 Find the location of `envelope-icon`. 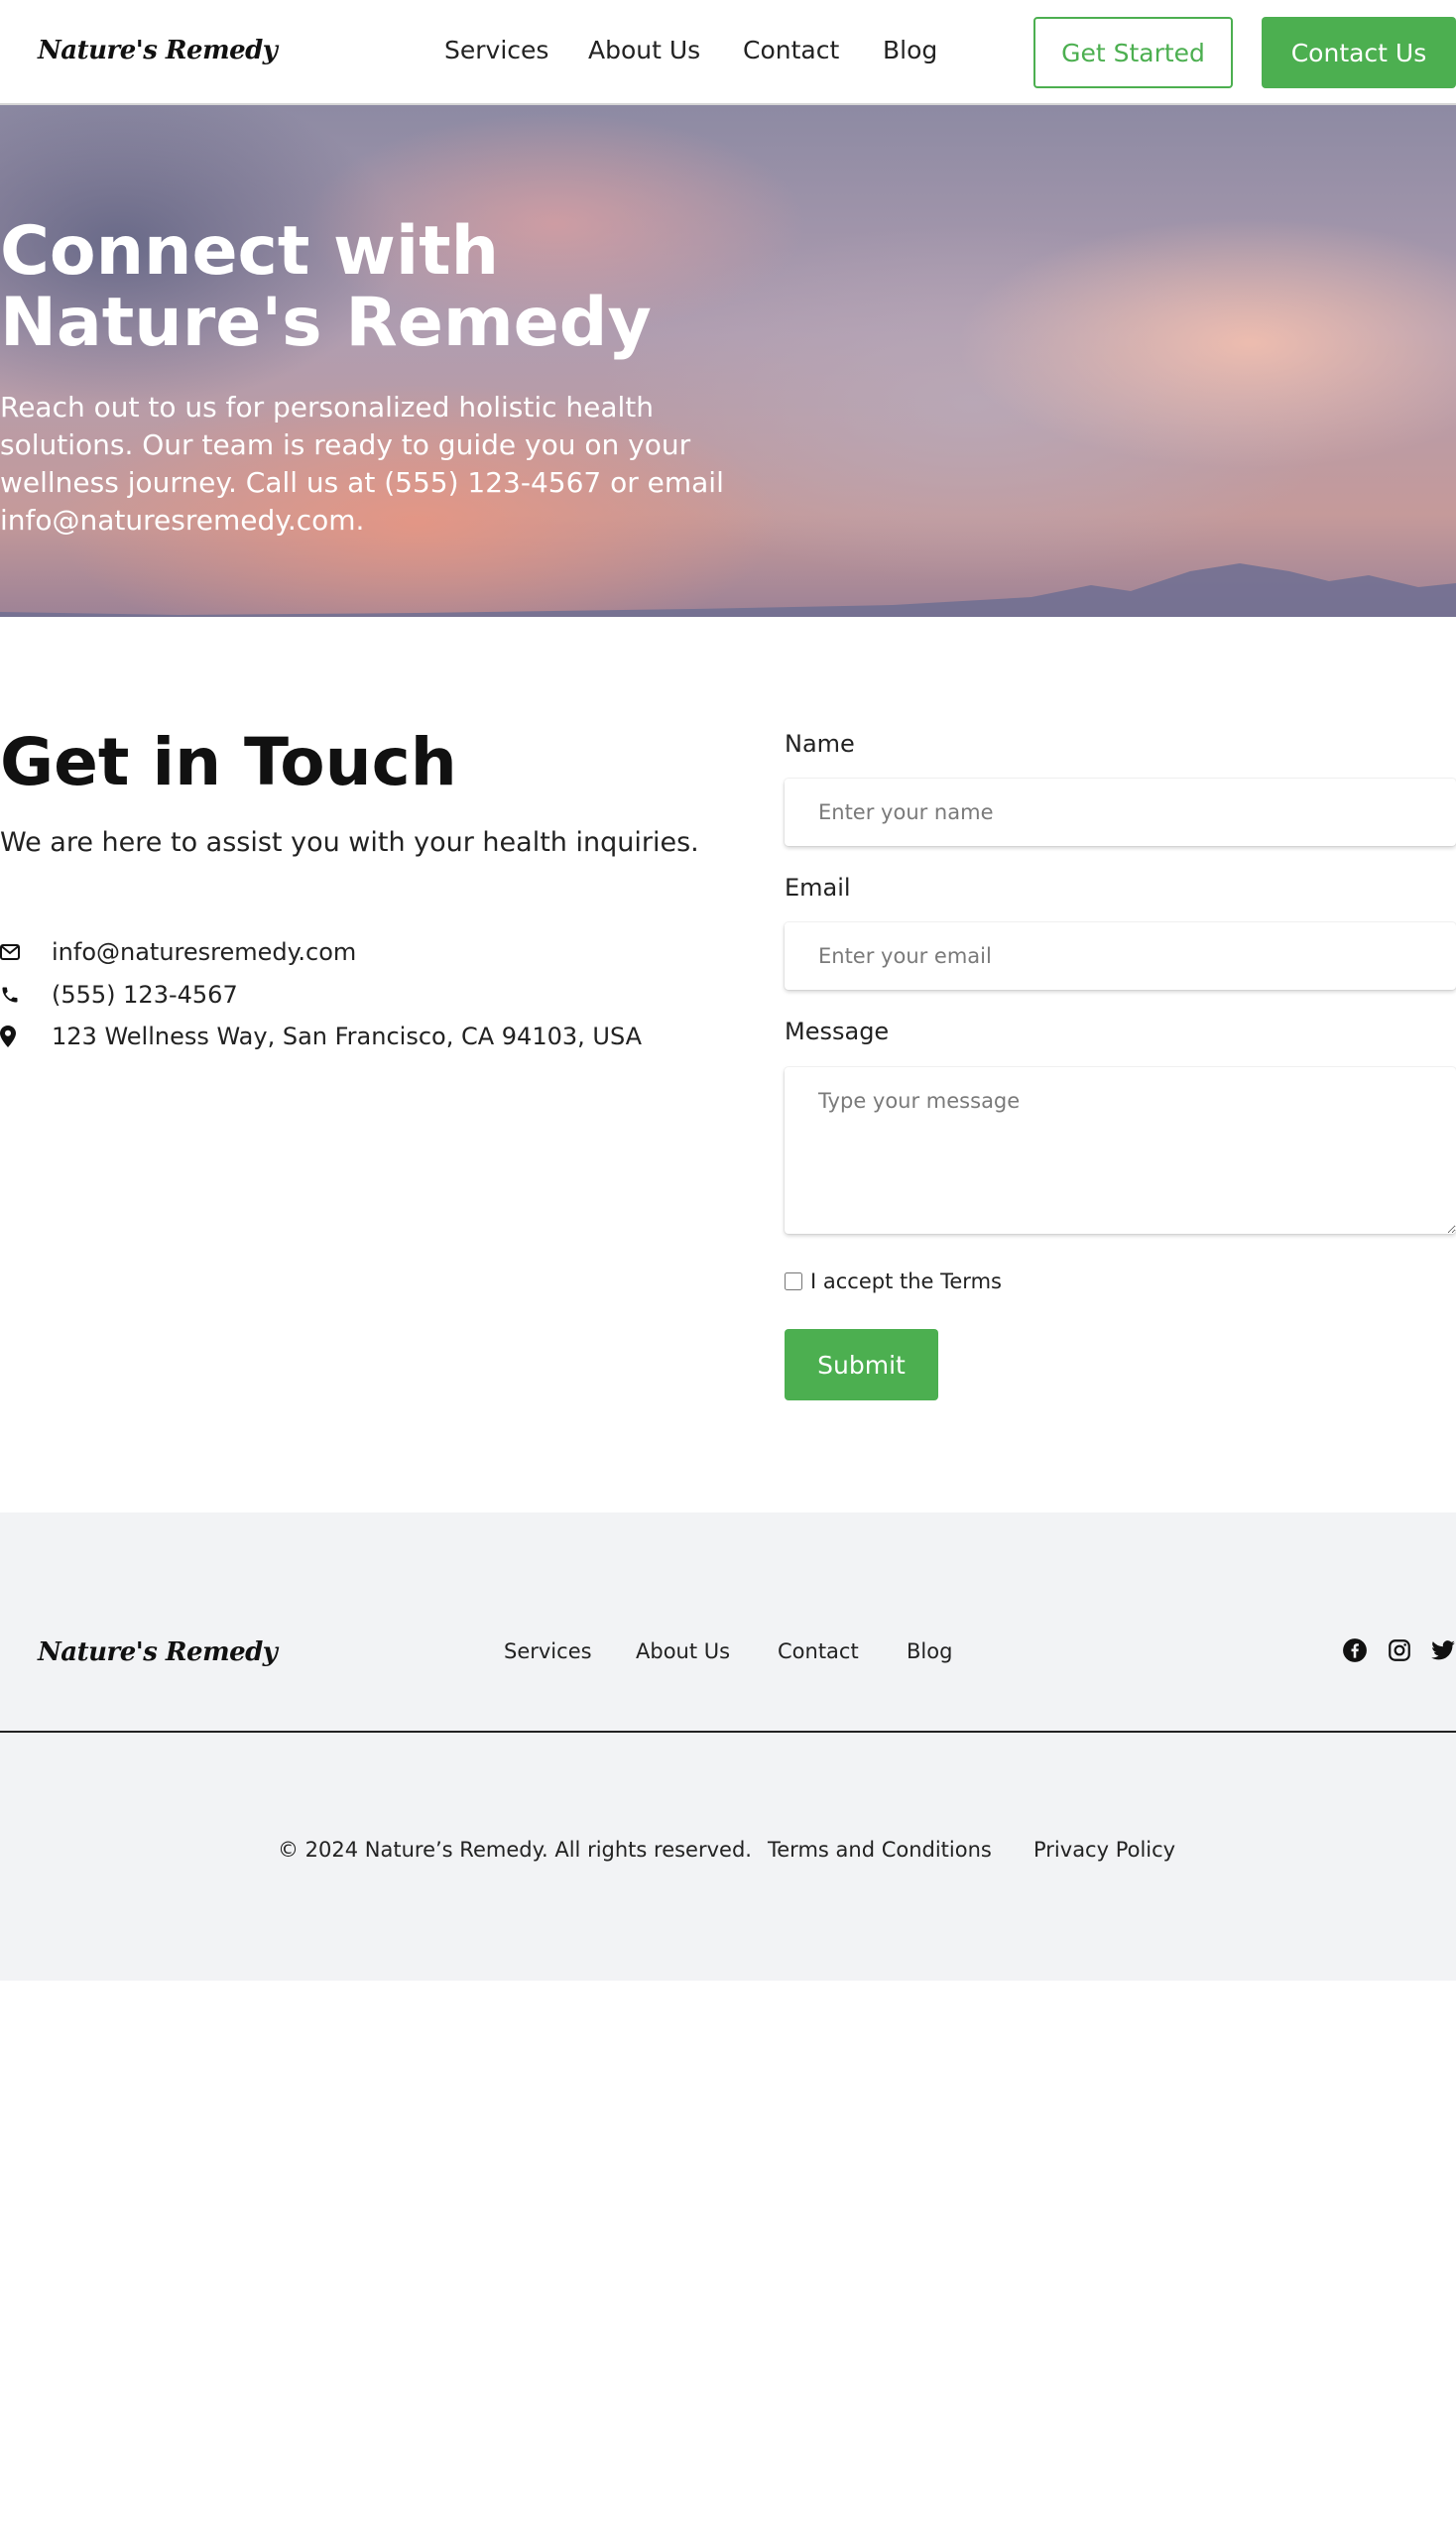

envelope-icon is located at coordinates (26, 952).